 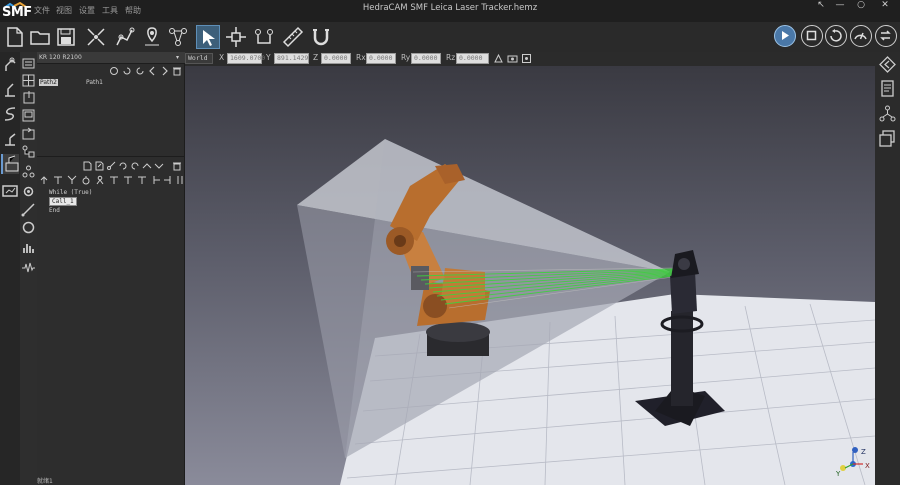 I want to click on column-path1: Path1, so click(x=94, y=82).